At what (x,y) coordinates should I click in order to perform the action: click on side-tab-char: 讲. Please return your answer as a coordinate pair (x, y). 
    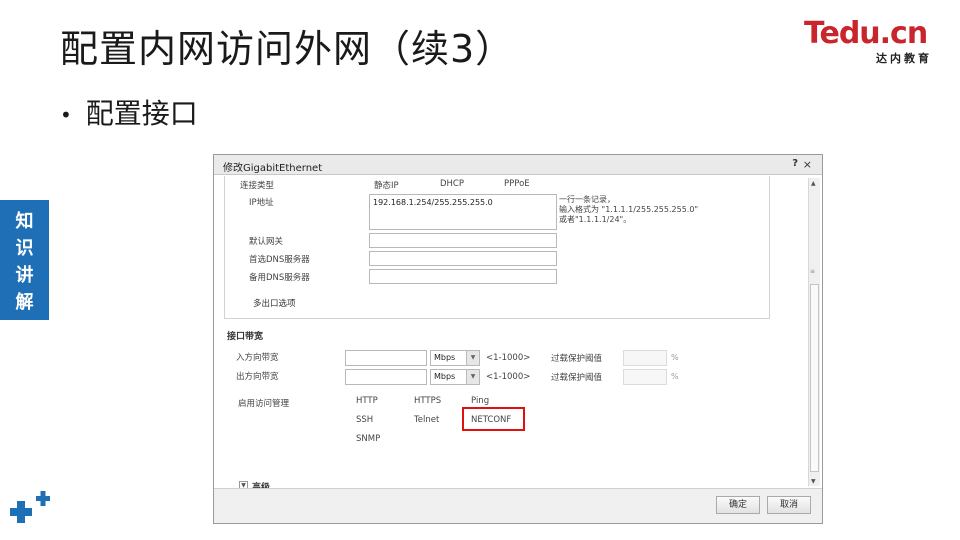
    Looking at the image, I should click on (24, 275).